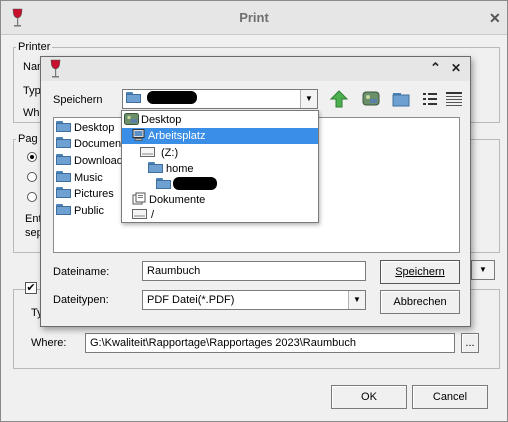  What do you see at coordinates (31, 288) in the screenshot?
I see `print-to-file-checkbox: ✔` at bounding box center [31, 288].